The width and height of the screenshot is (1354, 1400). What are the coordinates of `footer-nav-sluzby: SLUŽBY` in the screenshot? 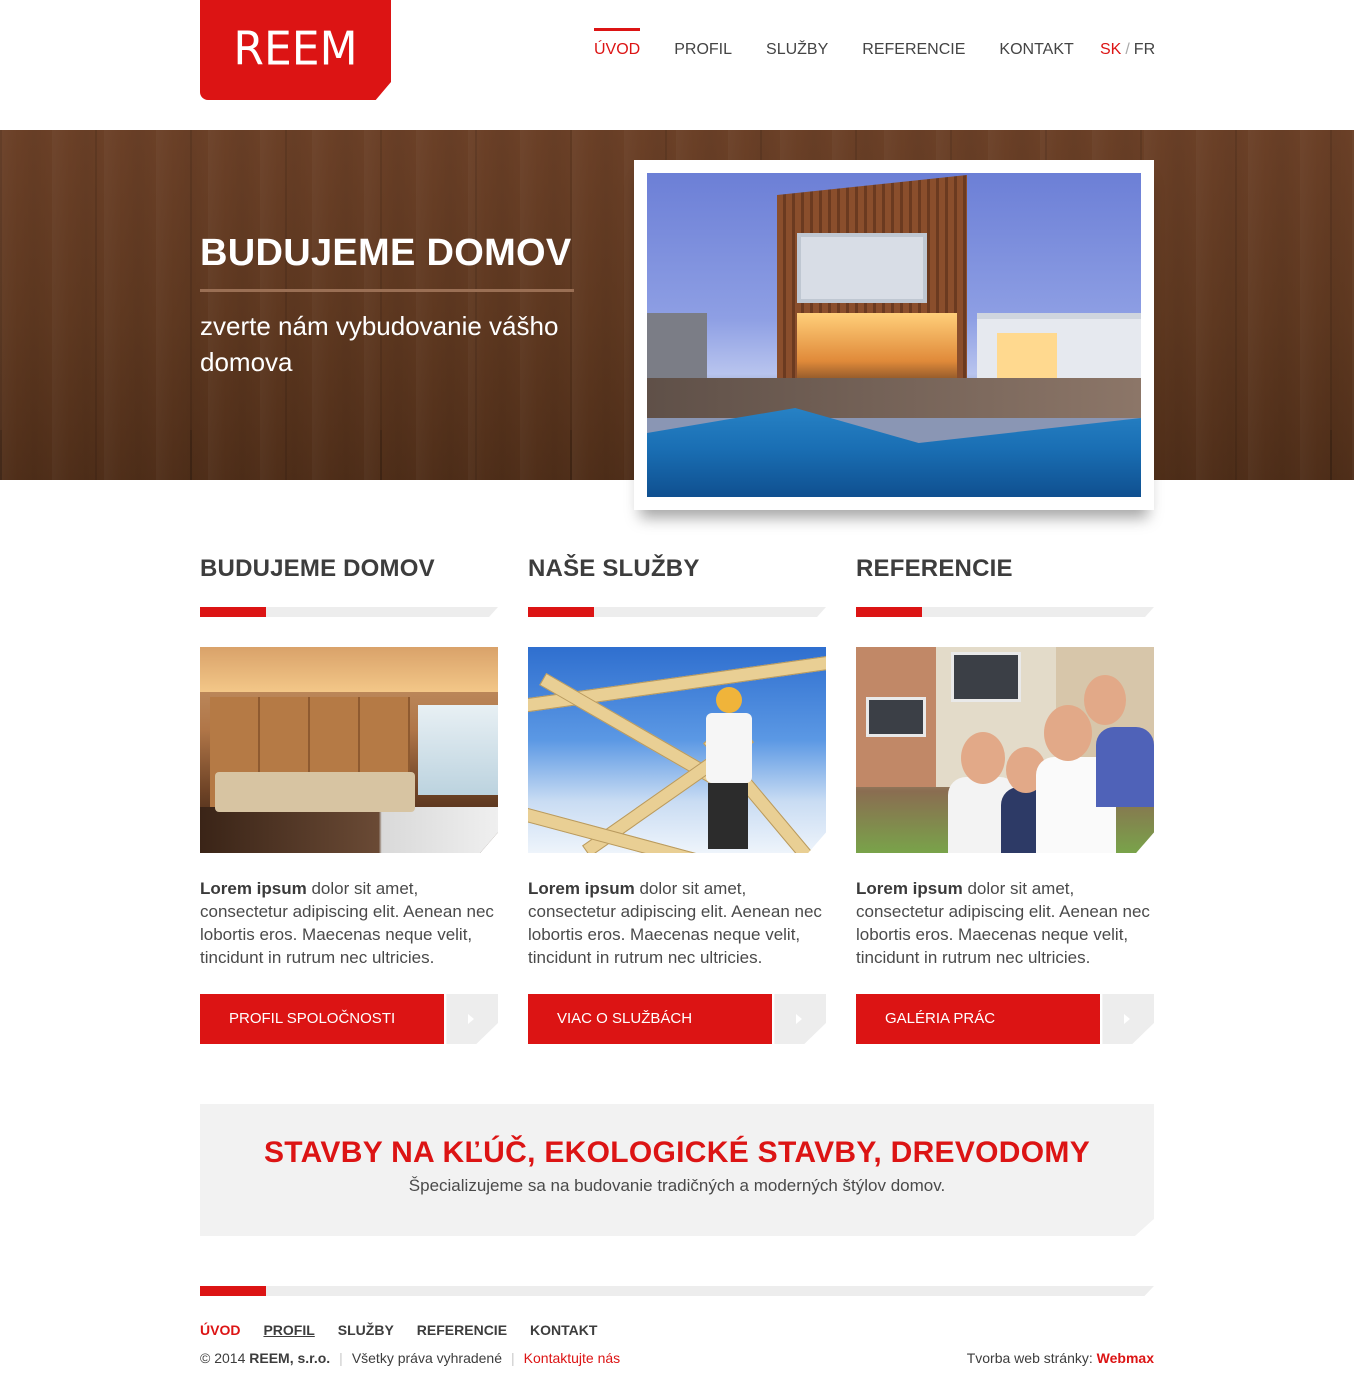 It's located at (366, 1330).